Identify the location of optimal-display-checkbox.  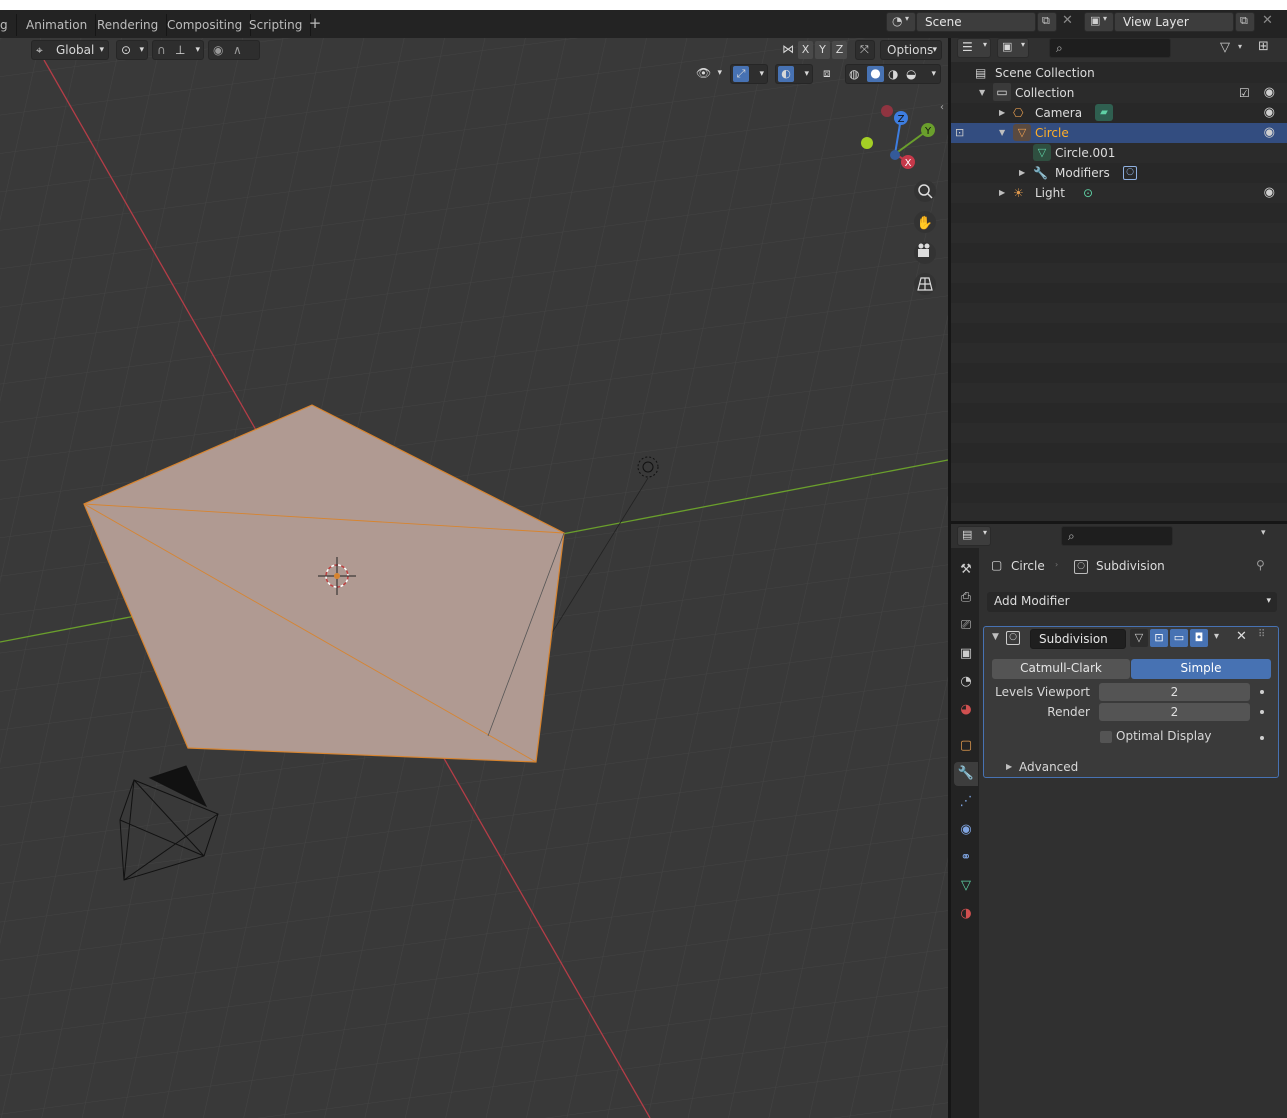
(1106, 737).